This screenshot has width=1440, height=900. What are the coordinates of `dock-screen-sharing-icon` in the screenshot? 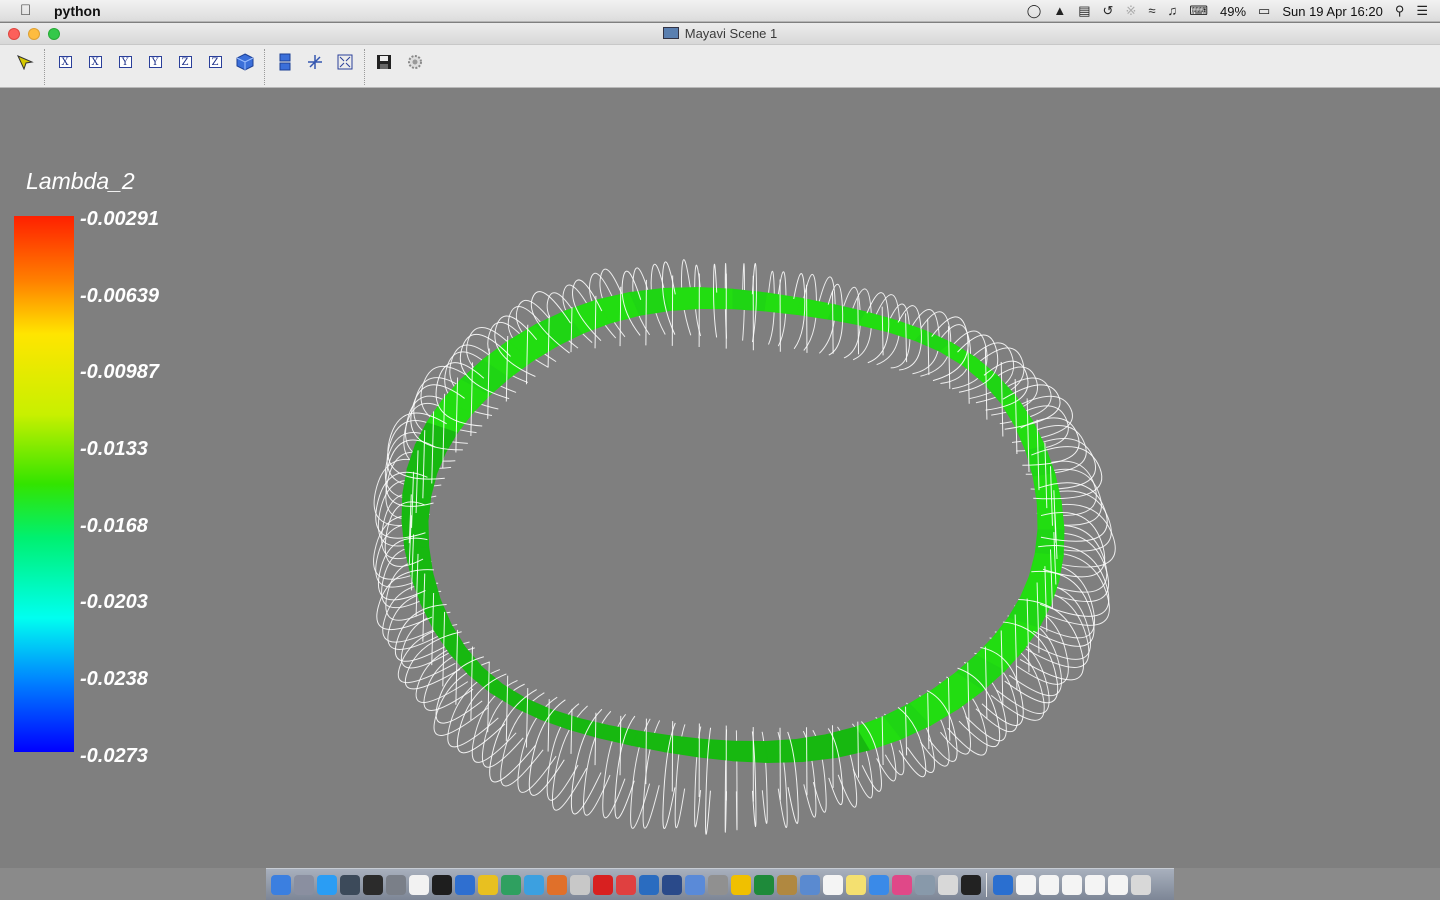 It's located at (671, 884).